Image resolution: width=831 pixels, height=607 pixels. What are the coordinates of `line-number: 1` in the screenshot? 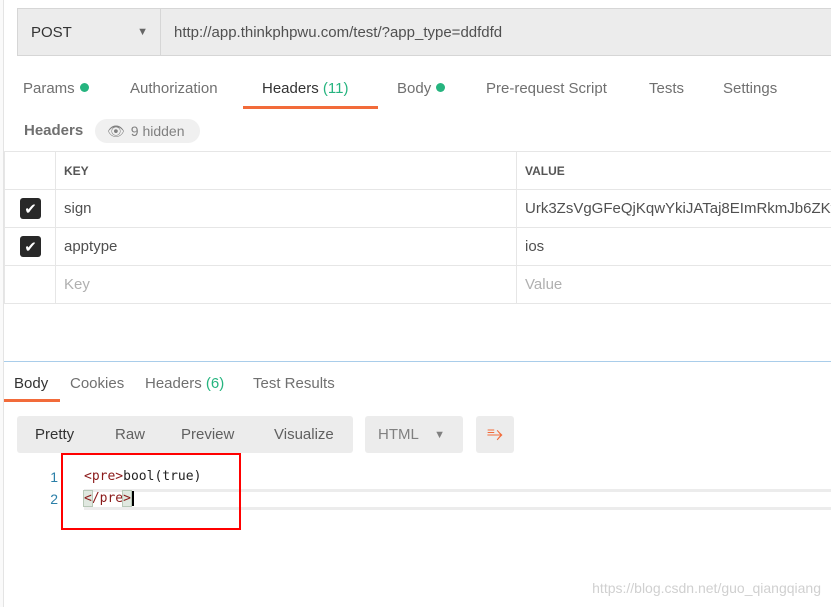 It's located at (54, 477).